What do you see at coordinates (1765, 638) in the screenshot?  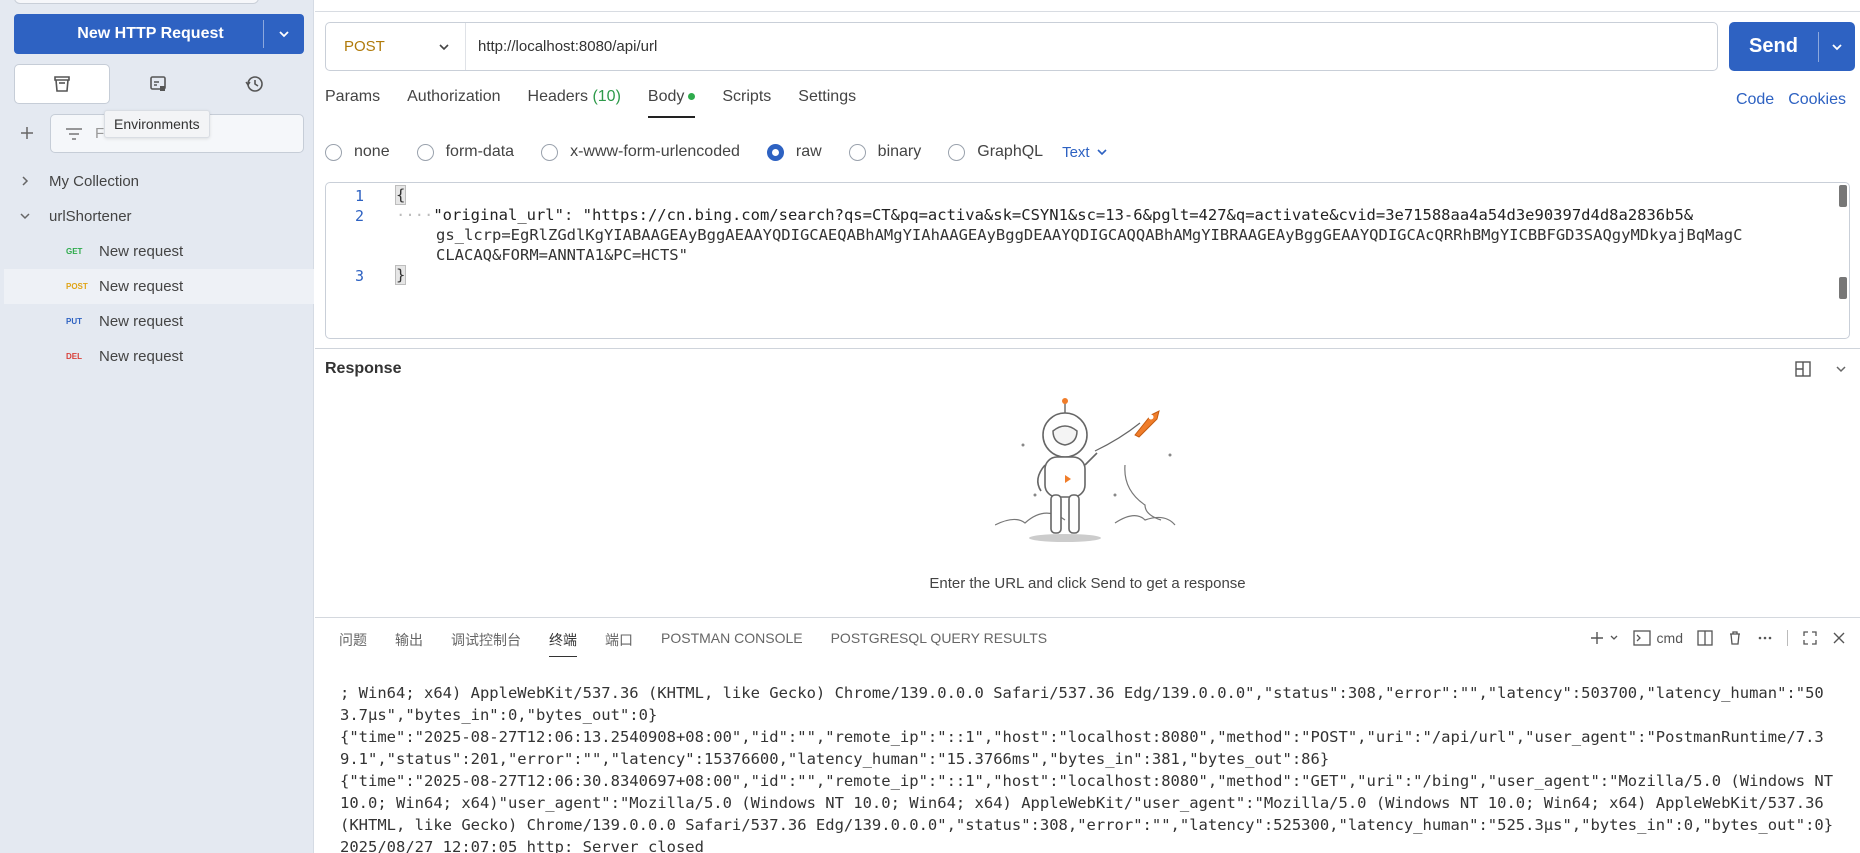 I see `more-icon` at bounding box center [1765, 638].